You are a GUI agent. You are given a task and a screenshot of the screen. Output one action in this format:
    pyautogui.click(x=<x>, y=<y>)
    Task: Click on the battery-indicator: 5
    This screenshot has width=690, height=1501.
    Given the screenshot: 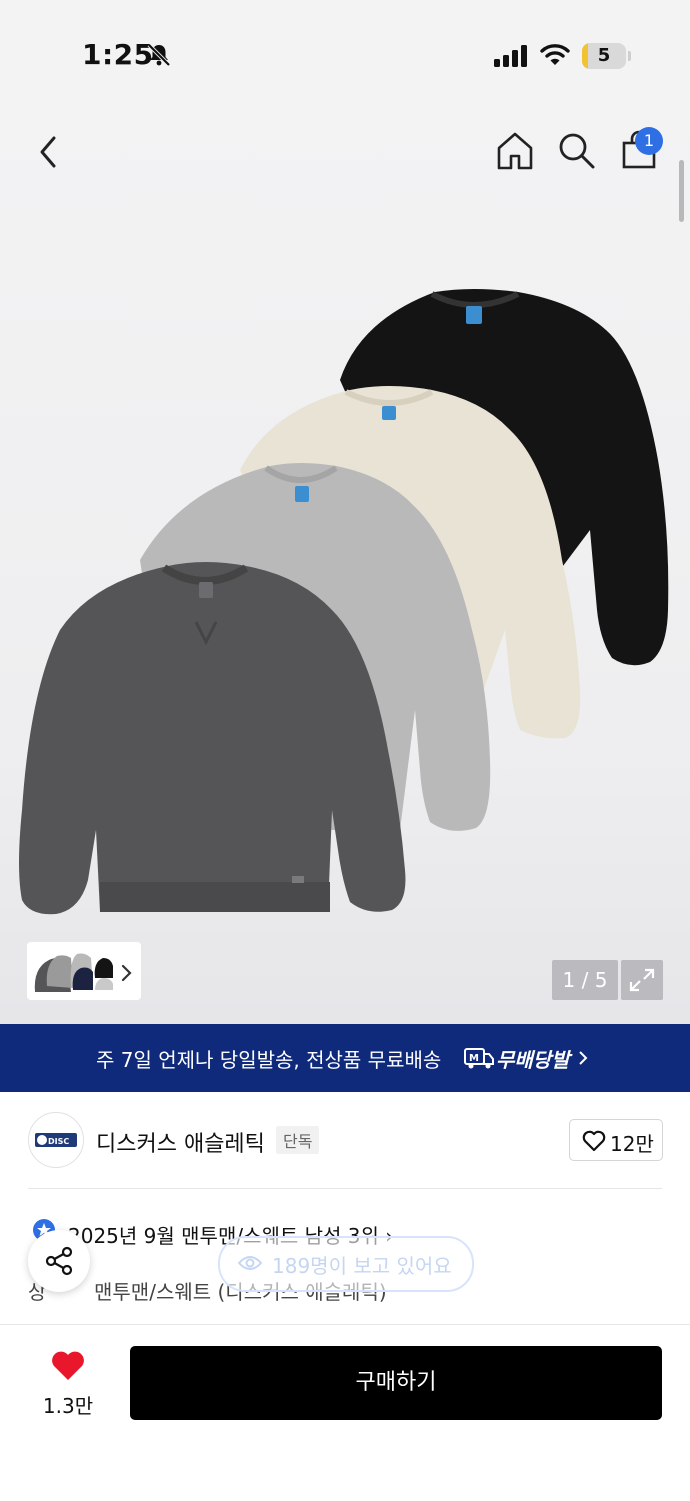 What is the action you would take?
    pyautogui.click(x=604, y=56)
    